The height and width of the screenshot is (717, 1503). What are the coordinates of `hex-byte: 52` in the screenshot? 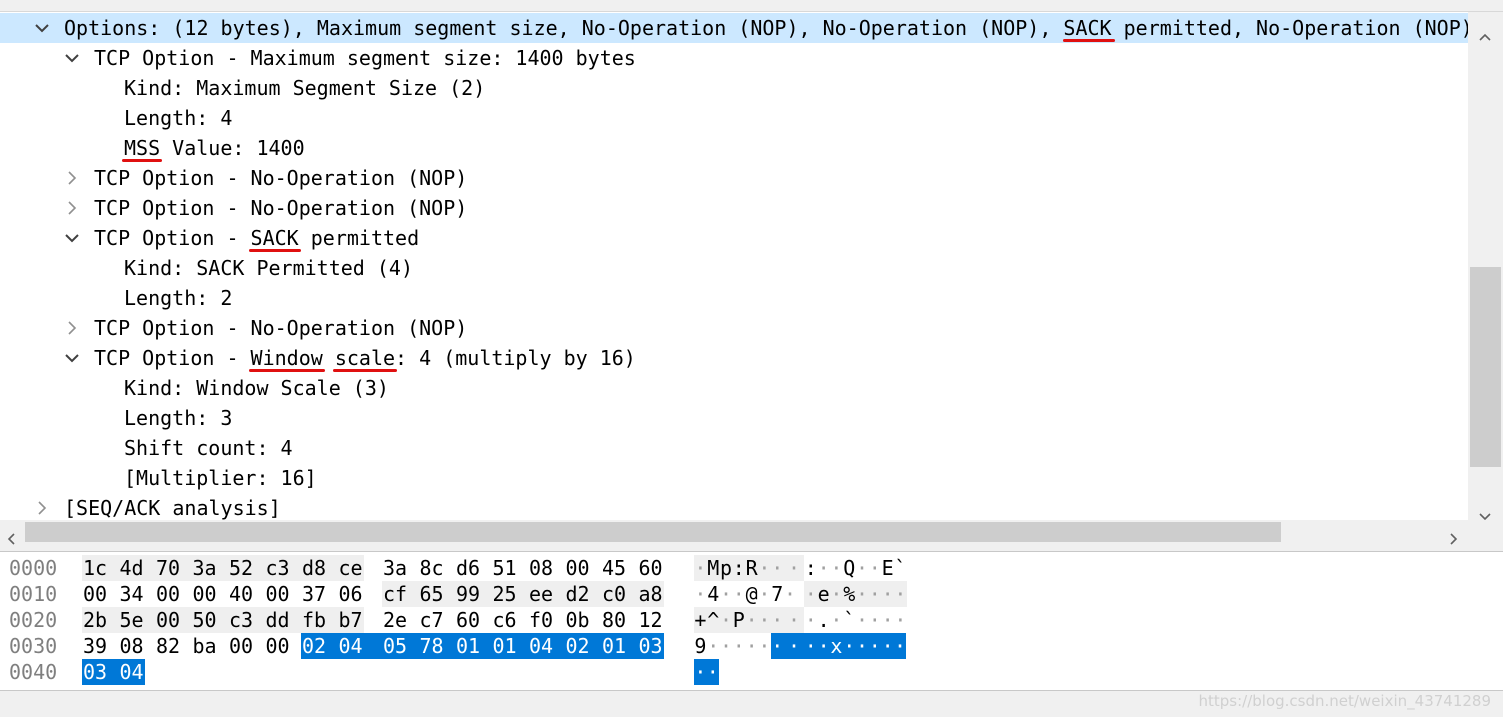 It's located at (246, 568).